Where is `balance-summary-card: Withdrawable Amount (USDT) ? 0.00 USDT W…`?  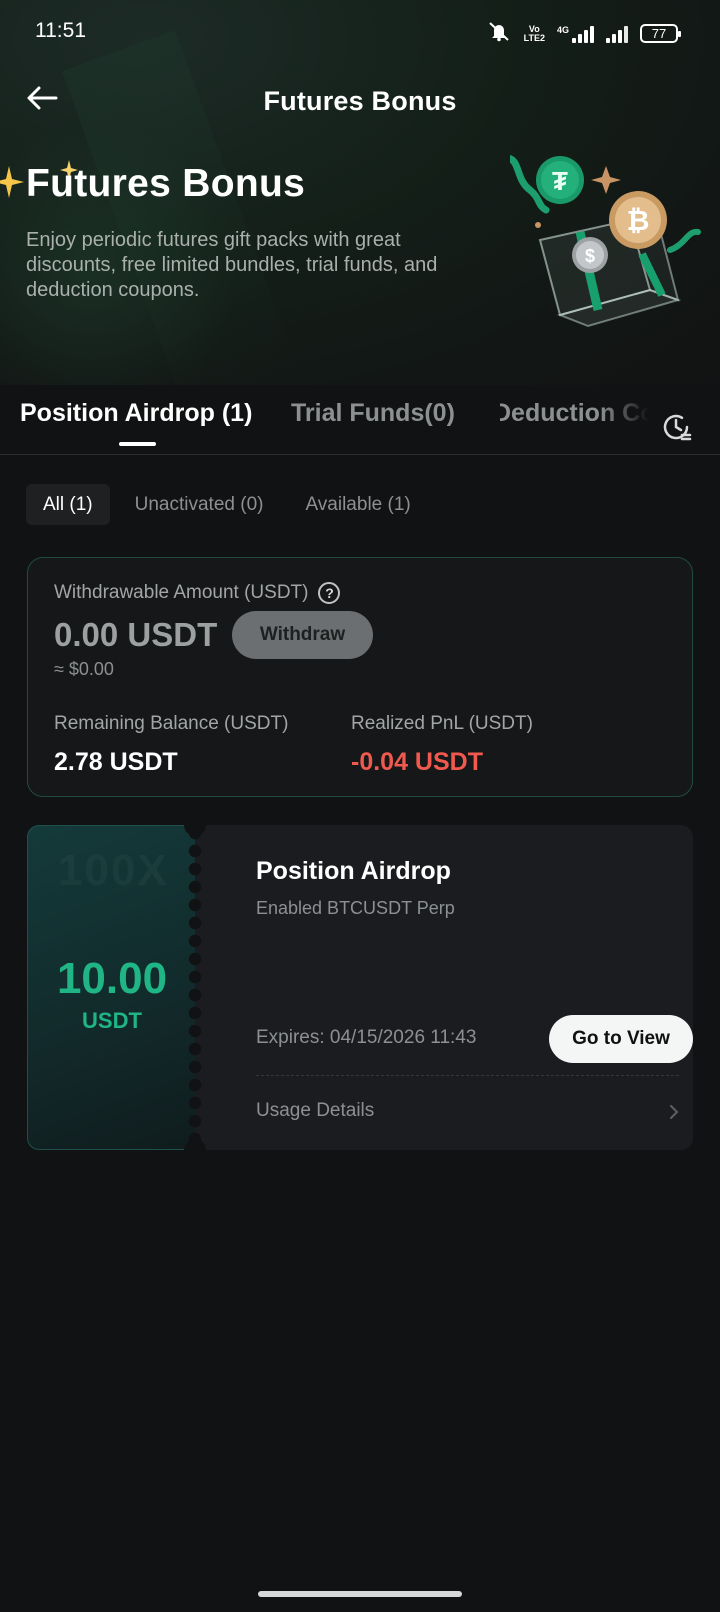 balance-summary-card: Withdrawable Amount (USDT) ? 0.00 USDT W… is located at coordinates (360, 677).